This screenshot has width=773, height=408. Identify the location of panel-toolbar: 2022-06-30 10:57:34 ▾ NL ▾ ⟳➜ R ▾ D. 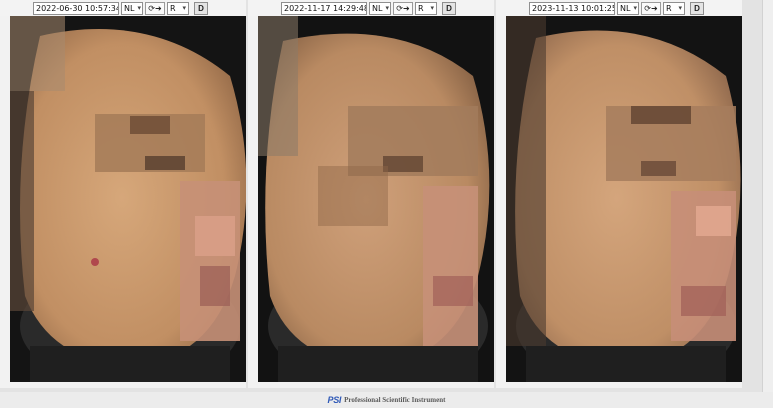
(123, 8).